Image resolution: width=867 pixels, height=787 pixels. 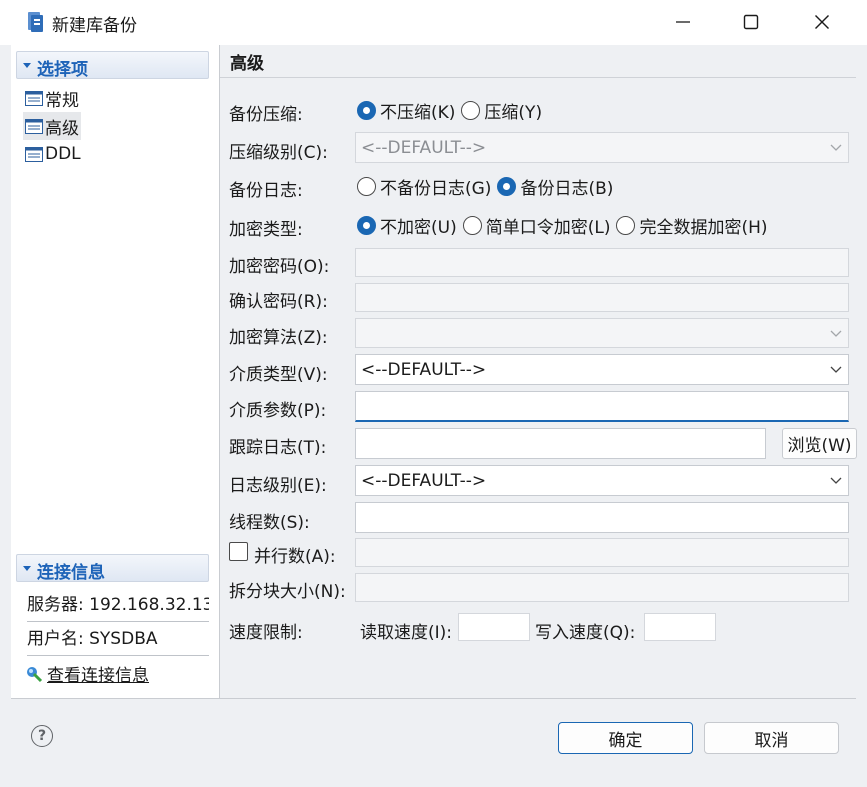 I want to click on server-info: 服务器: 192.168.32.13, so click(x=118, y=605).